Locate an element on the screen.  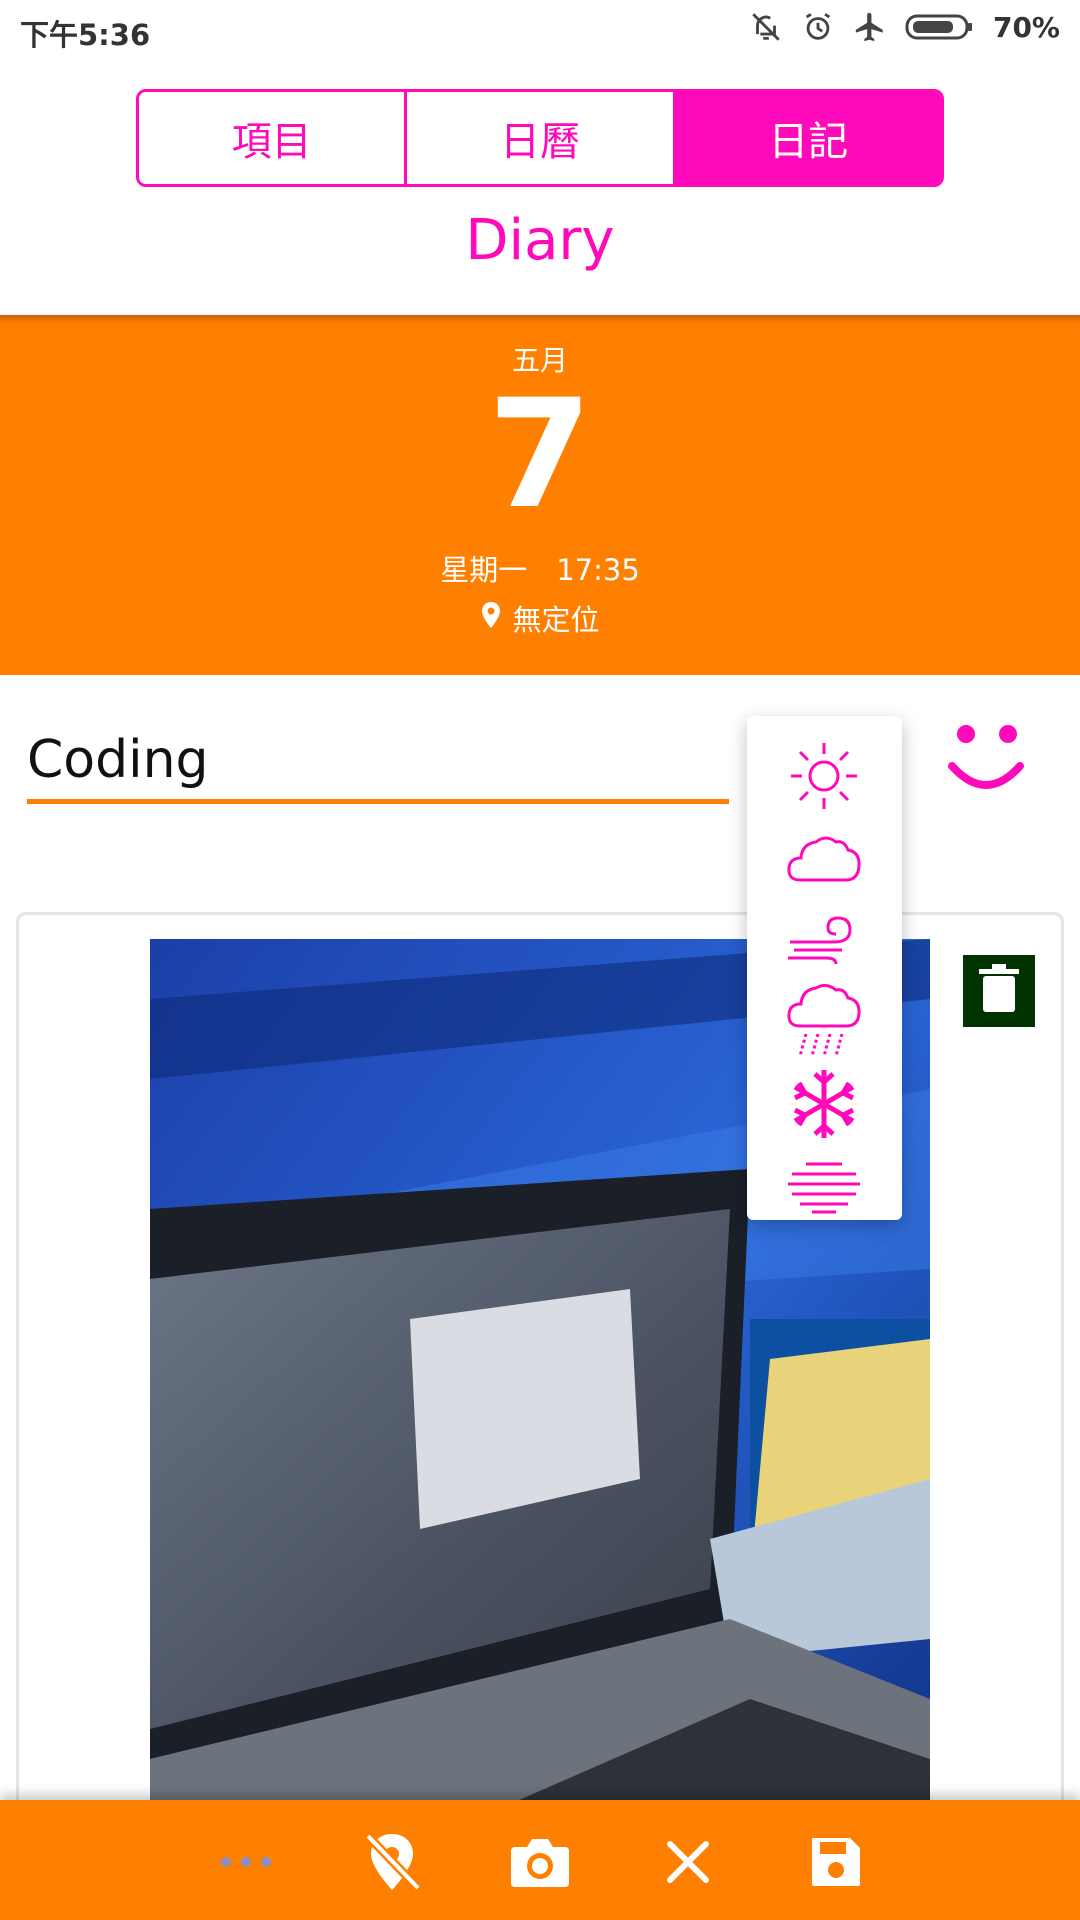
weekday-time: 星期一 17:35 is located at coordinates (540, 570).